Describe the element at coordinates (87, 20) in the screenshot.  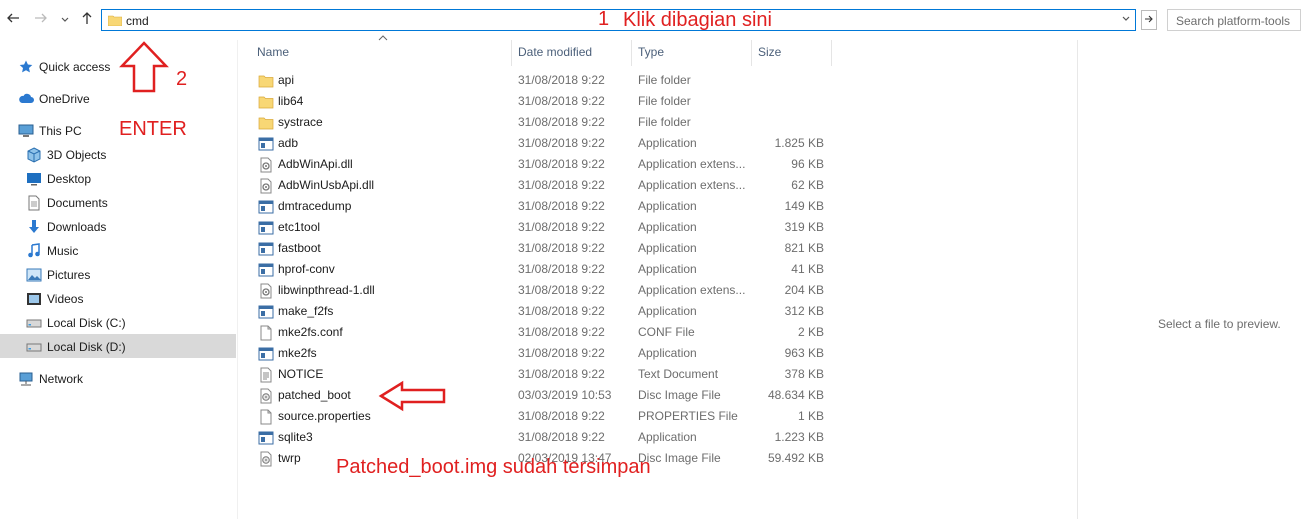
I see `up-arrow-icon` at that location.